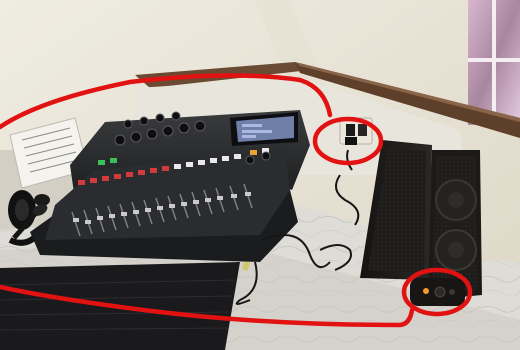  What do you see at coordinates (455, 225) in the screenshot?
I see `speaker-right` at bounding box center [455, 225].